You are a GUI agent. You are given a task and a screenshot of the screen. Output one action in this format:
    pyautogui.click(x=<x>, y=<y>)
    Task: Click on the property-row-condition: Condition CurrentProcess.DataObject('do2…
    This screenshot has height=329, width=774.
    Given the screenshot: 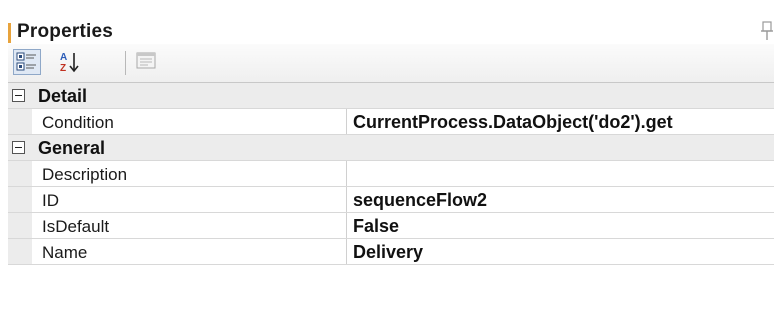 What is the action you would take?
    pyautogui.click(x=391, y=122)
    